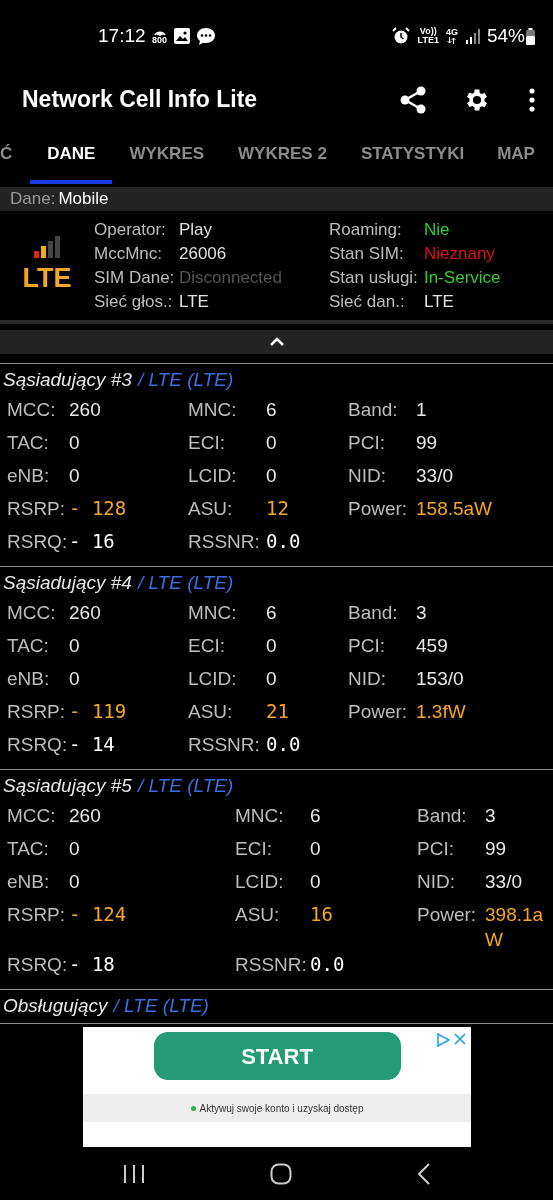 The image size is (553, 1200). What do you see at coordinates (428, 36) in the screenshot?
I see `volte-indicator: Vo)) LTE1` at bounding box center [428, 36].